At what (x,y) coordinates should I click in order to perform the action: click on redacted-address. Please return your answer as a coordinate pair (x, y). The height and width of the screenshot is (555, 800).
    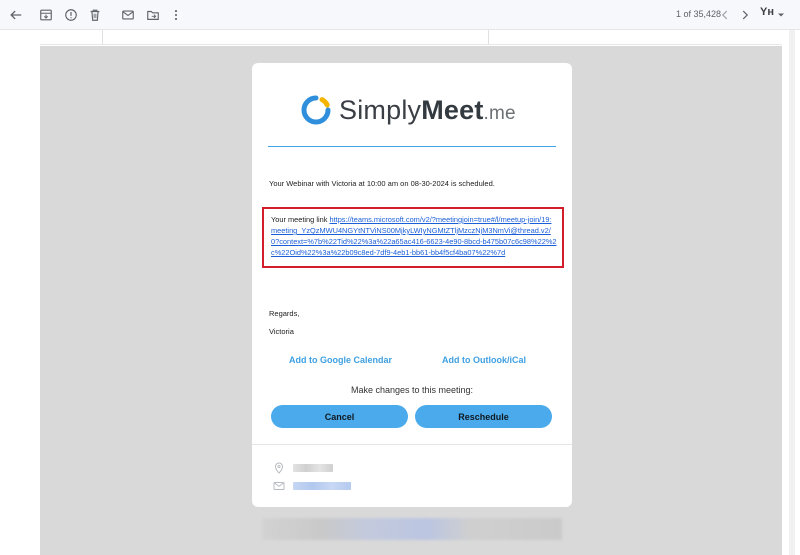
    Looking at the image, I should click on (313, 468).